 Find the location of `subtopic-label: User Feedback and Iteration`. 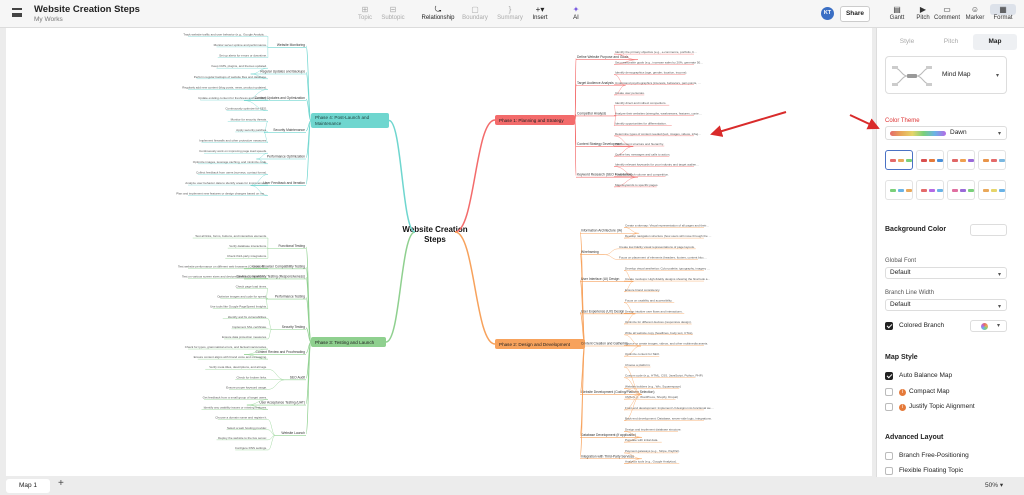

subtopic-label: User Feedback and Iteration is located at coordinates (284, 183).